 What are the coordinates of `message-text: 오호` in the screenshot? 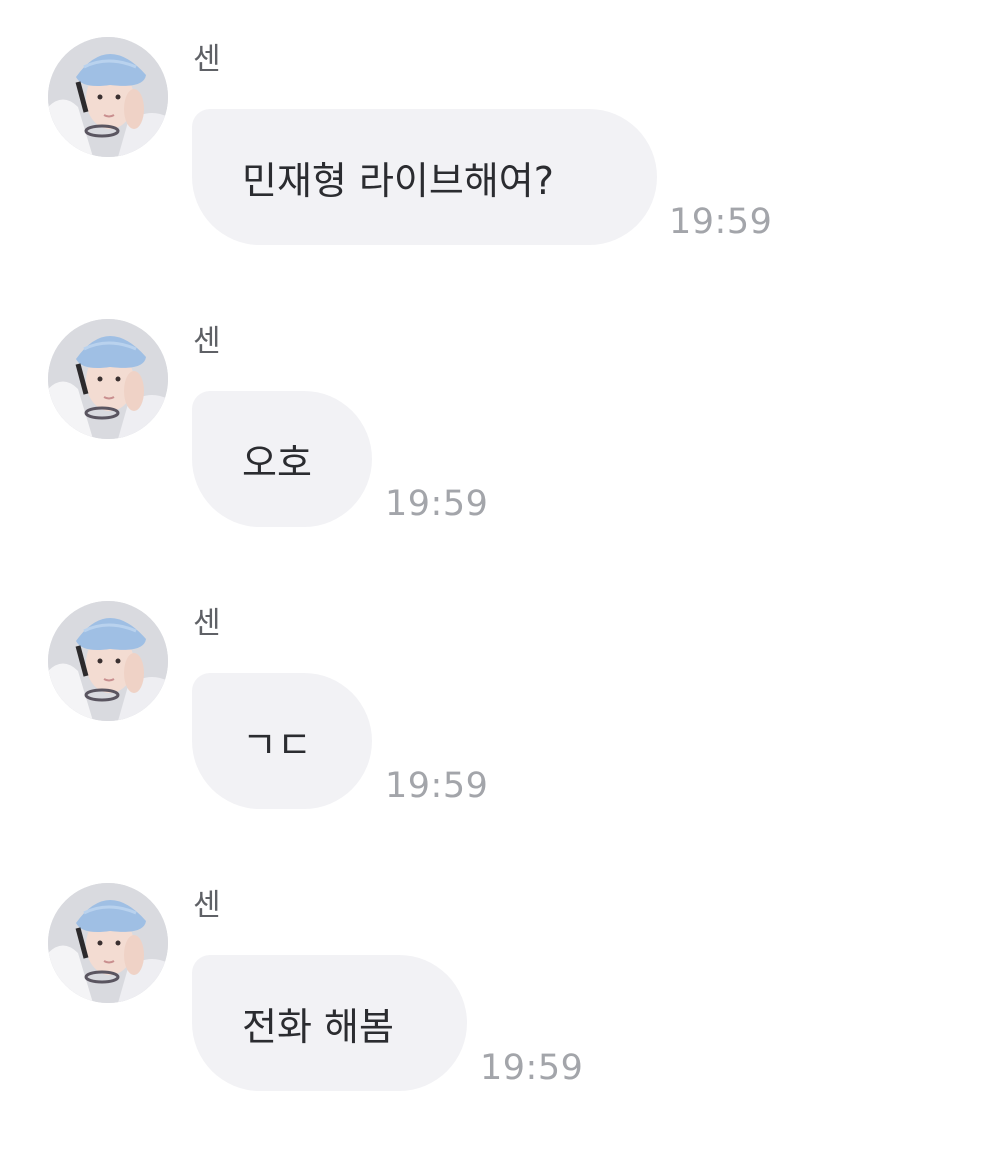 It's located at (277, 462).